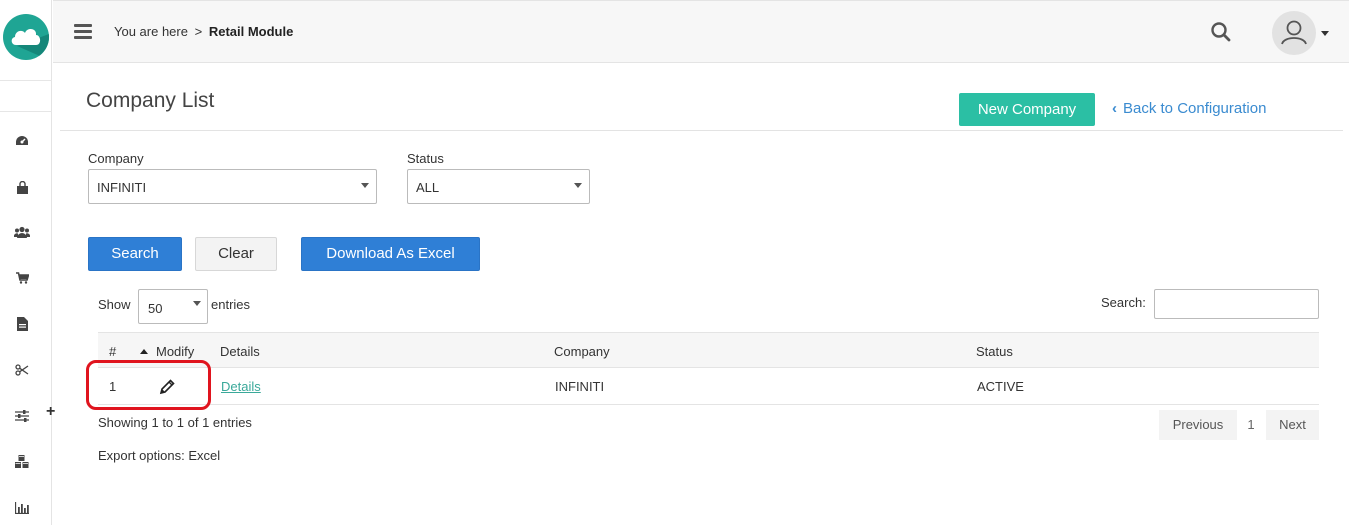 The height and width of the screenshot is (525, 1349). What do you see at coordinates (114, 304) in the screenshot?
I see `show-label: Show` at bounding box center [114, 304].